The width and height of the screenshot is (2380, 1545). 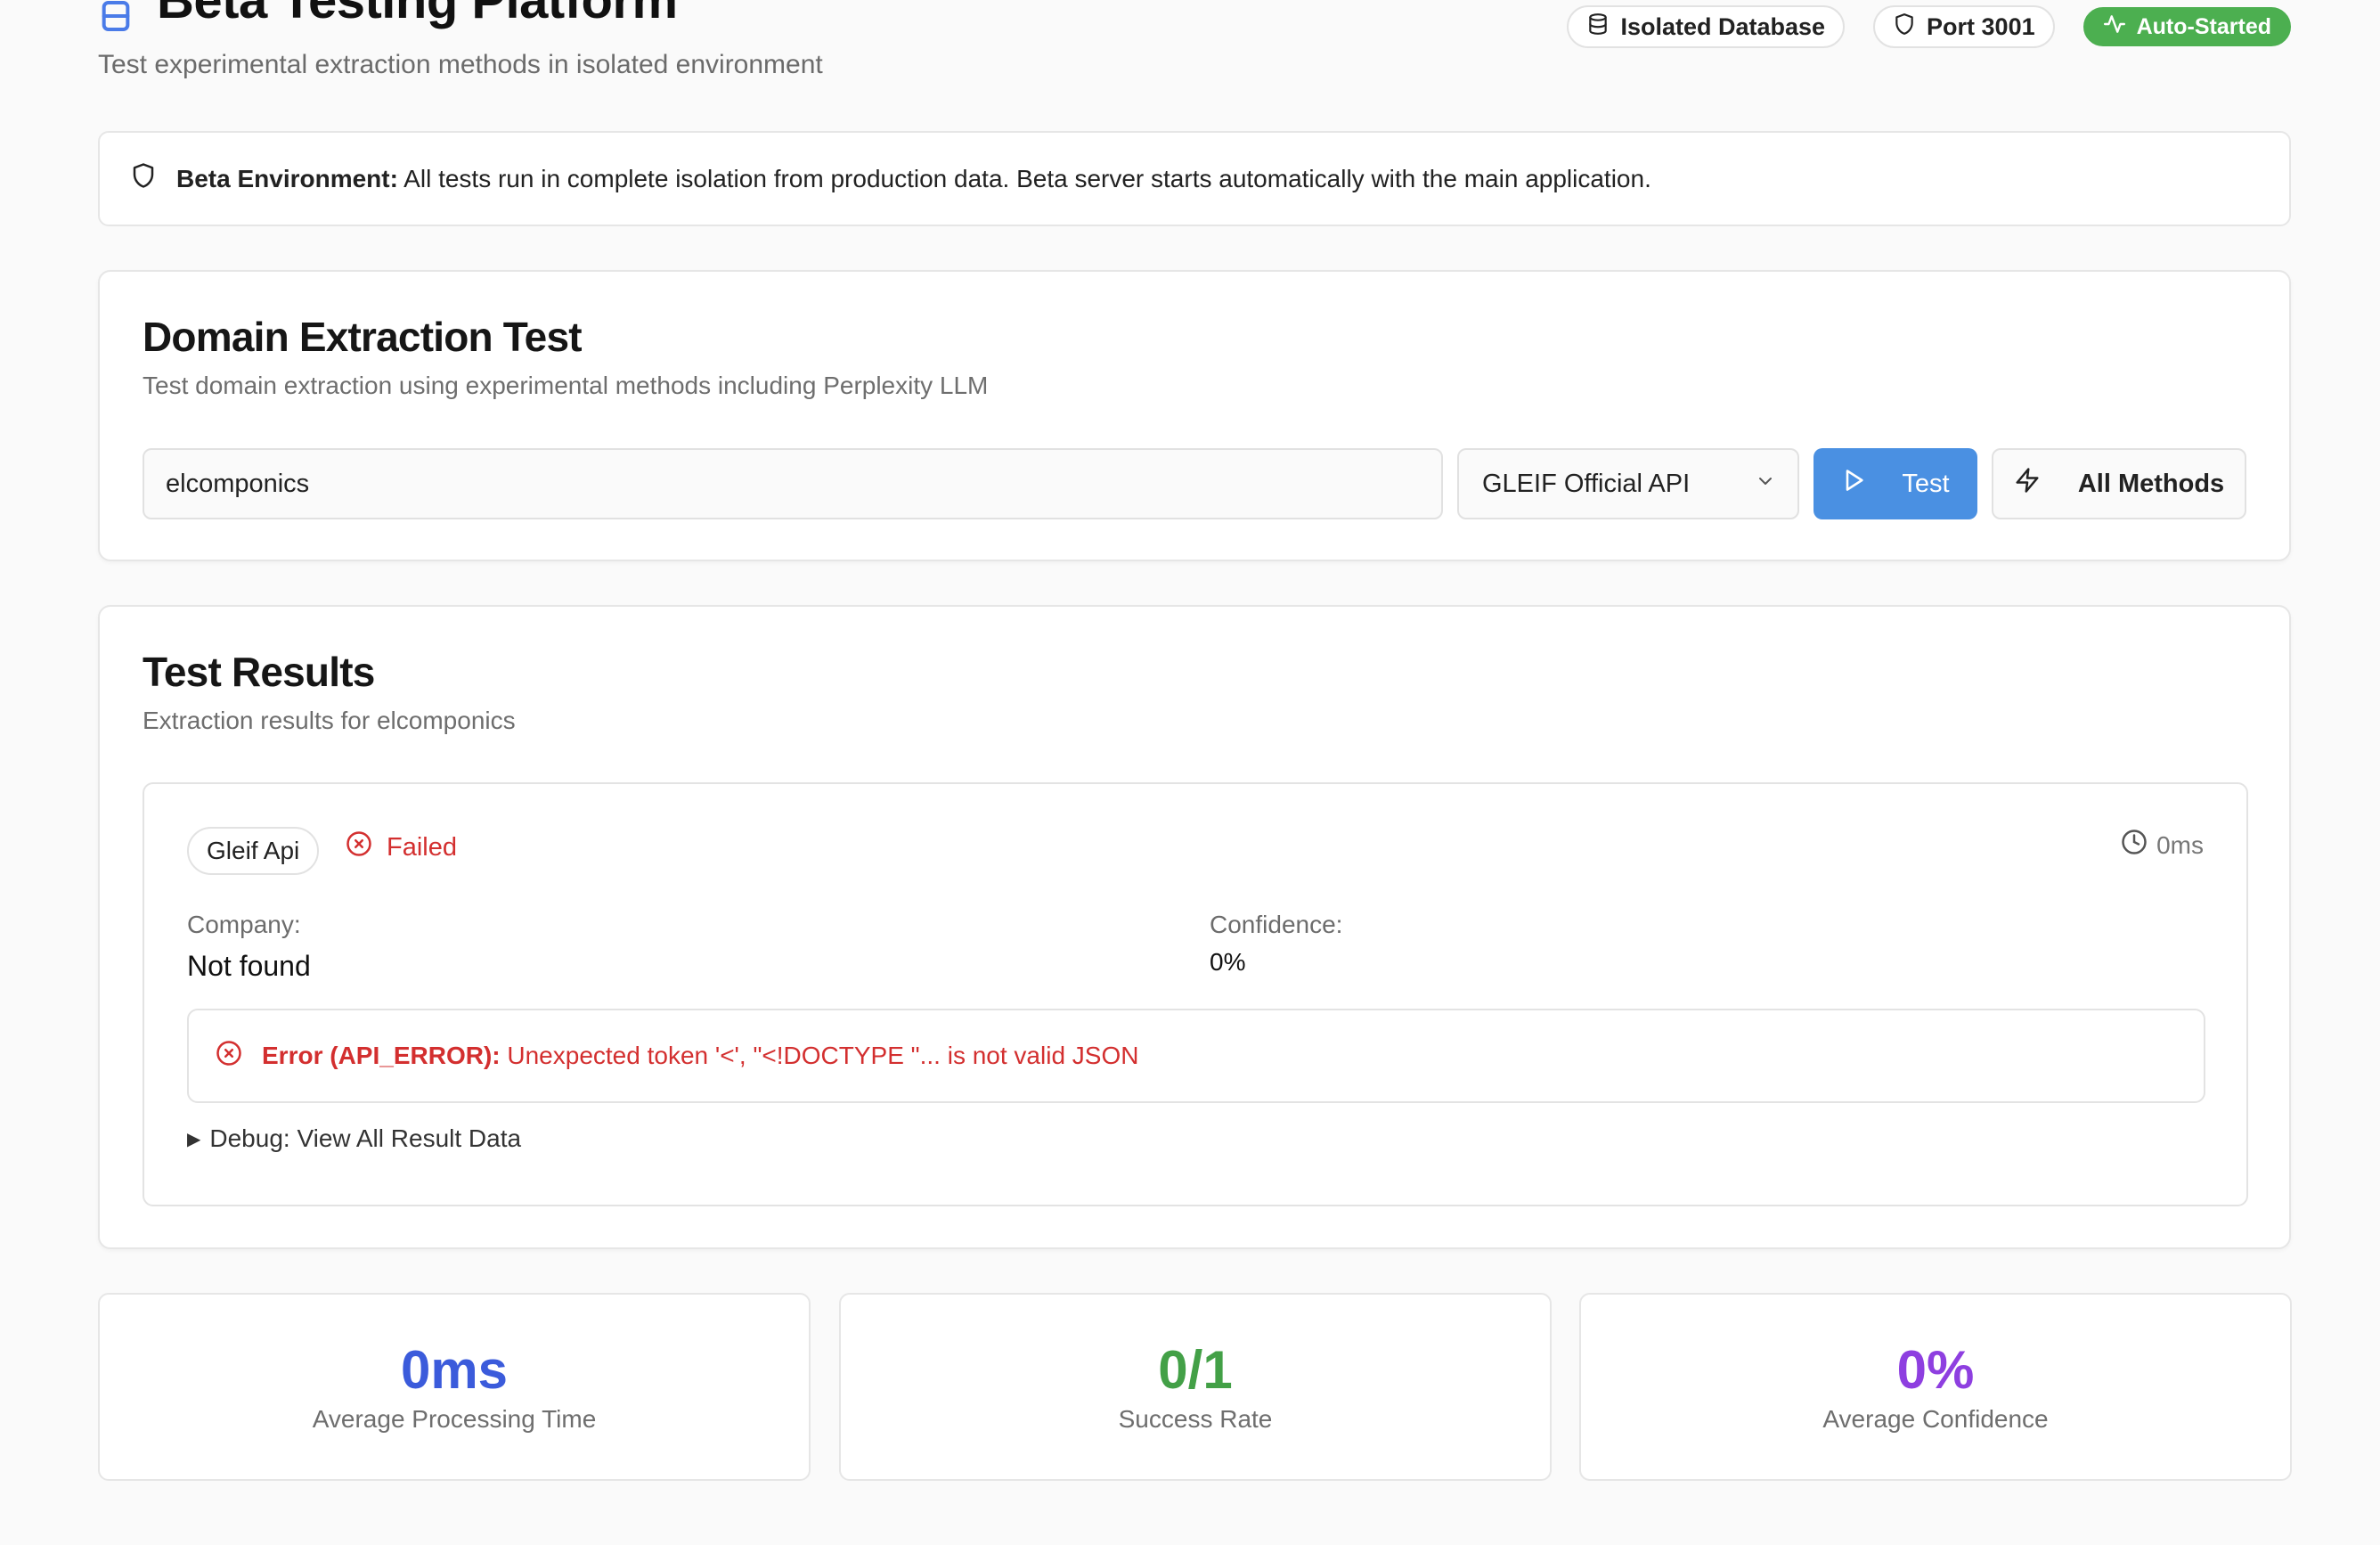 What do you see at coordinates (1723, 26) in the screenshot?
I see `badge-label: Isolated Database` at bounding box center [1723, 26].